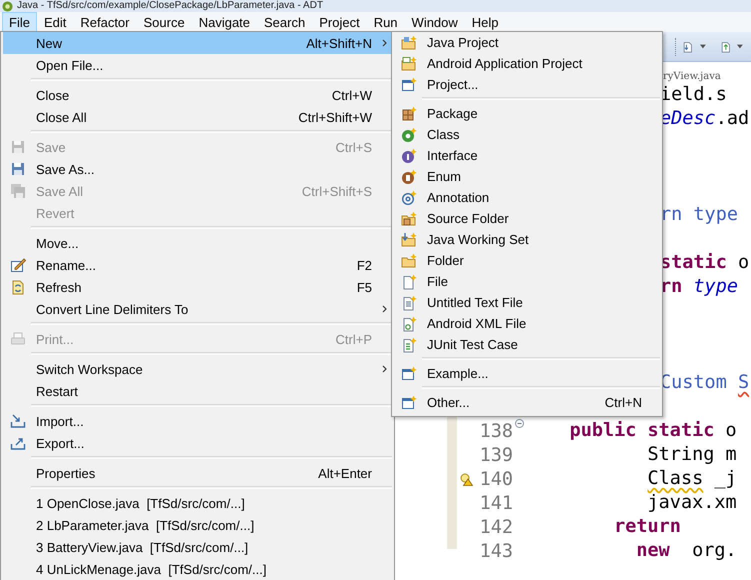  What do you see at coordinates (409, 282) in the screenshot?
I see `file-icon` at bounding box center [409, 282].